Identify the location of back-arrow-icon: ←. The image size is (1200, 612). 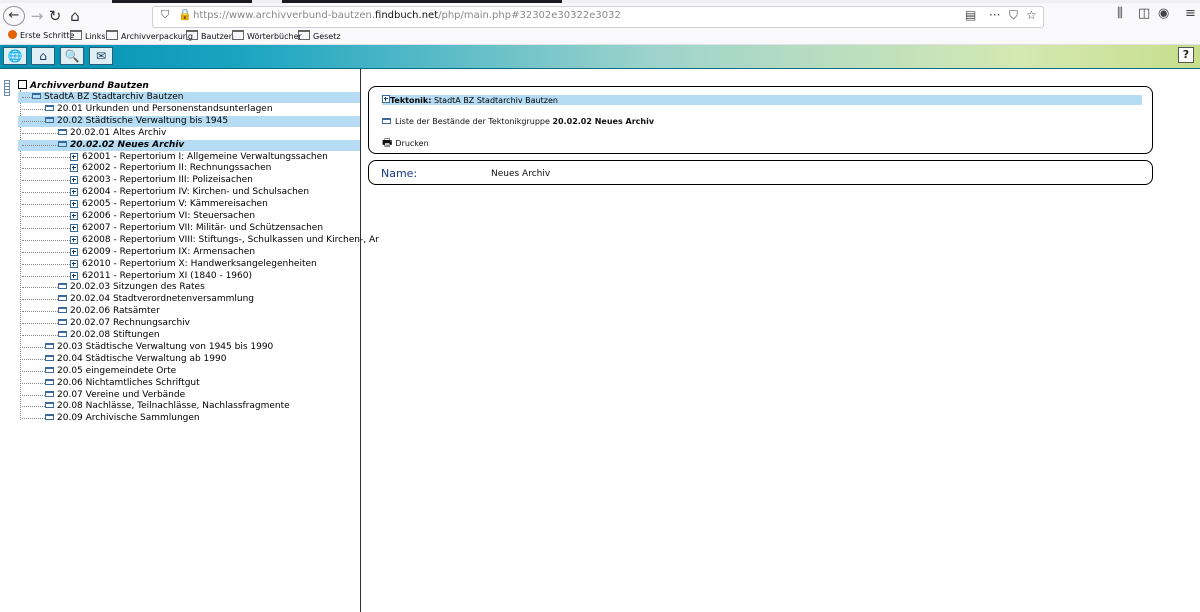
(14, 16).